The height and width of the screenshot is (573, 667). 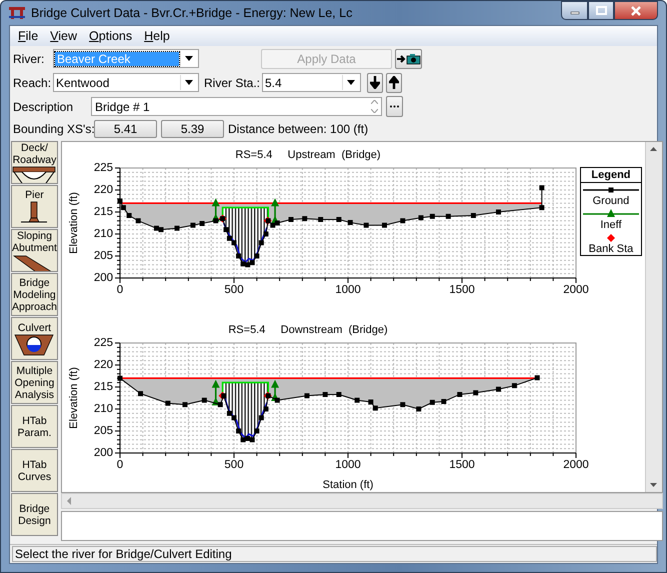 What do you see at coordinates (34, 514) in the screenshot?
I see `editor-button: Bridge Design` at bounding box center [34, 514].